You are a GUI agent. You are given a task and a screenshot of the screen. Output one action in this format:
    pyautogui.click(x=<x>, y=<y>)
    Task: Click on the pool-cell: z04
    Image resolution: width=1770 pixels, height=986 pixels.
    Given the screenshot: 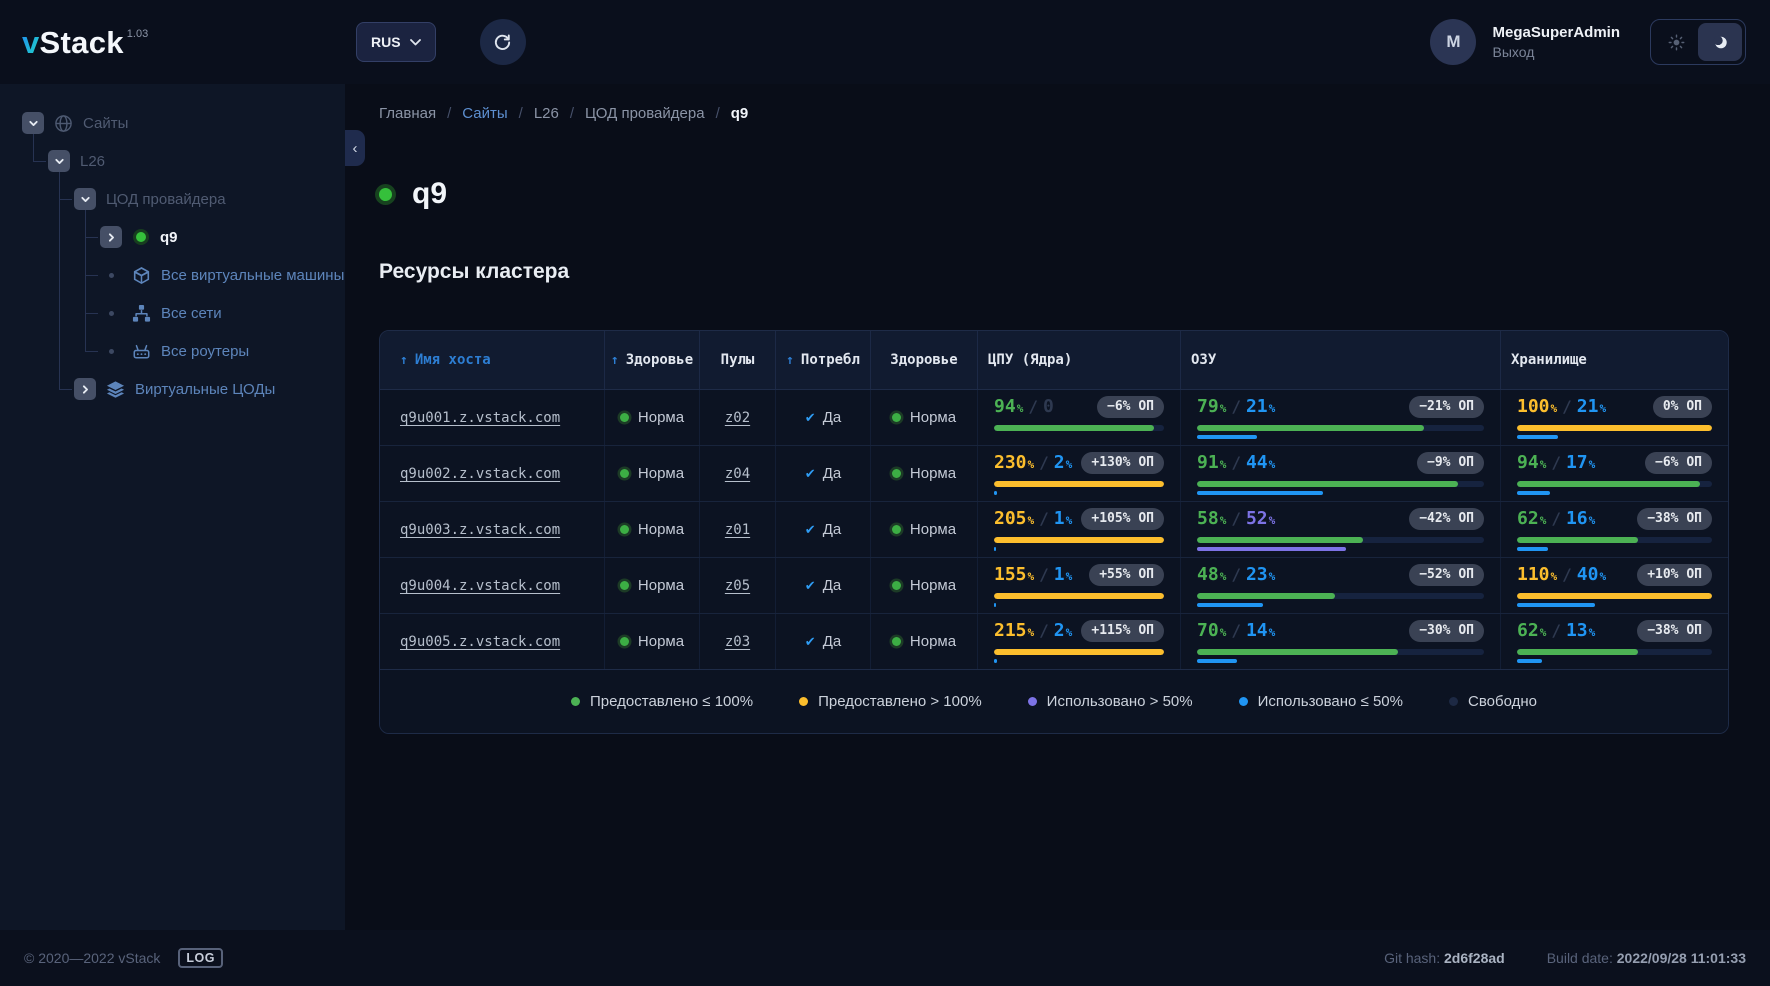 What is the action you would take?
    pyautogui.click(x=738, y=473)
    